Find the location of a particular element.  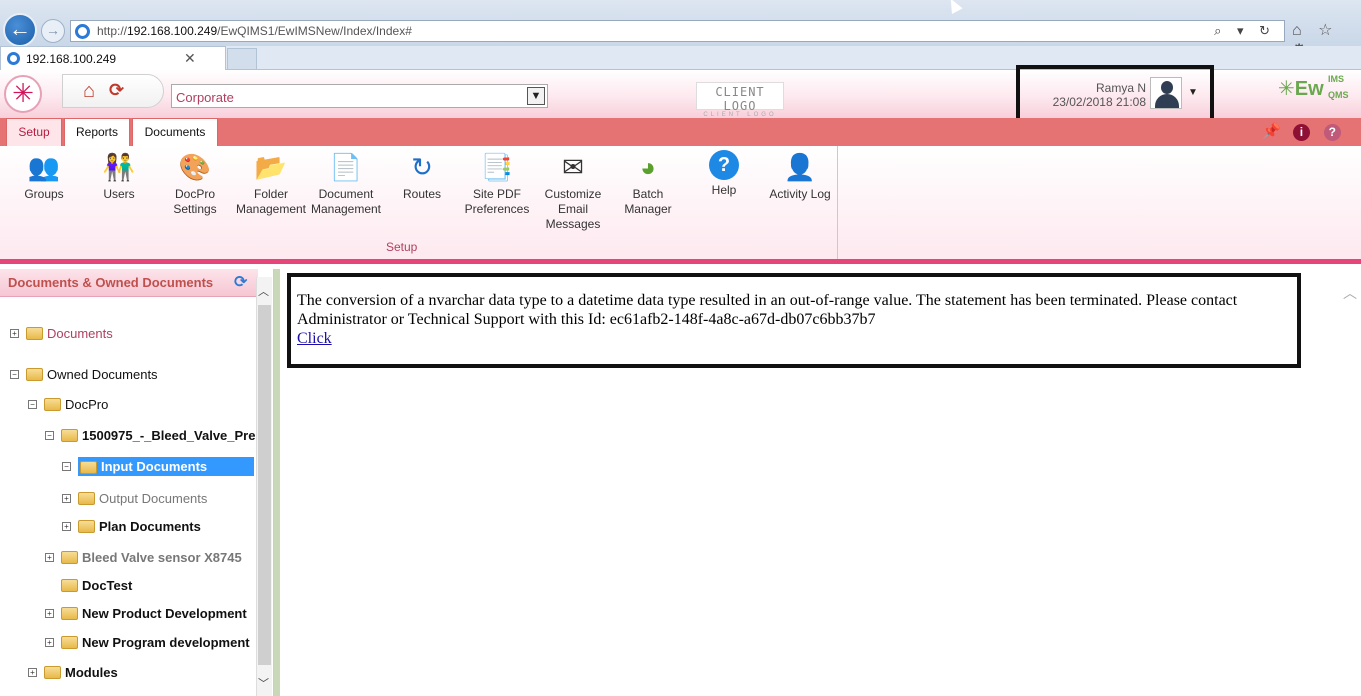

help-icon: ? is located at coordinates (1332, 132).